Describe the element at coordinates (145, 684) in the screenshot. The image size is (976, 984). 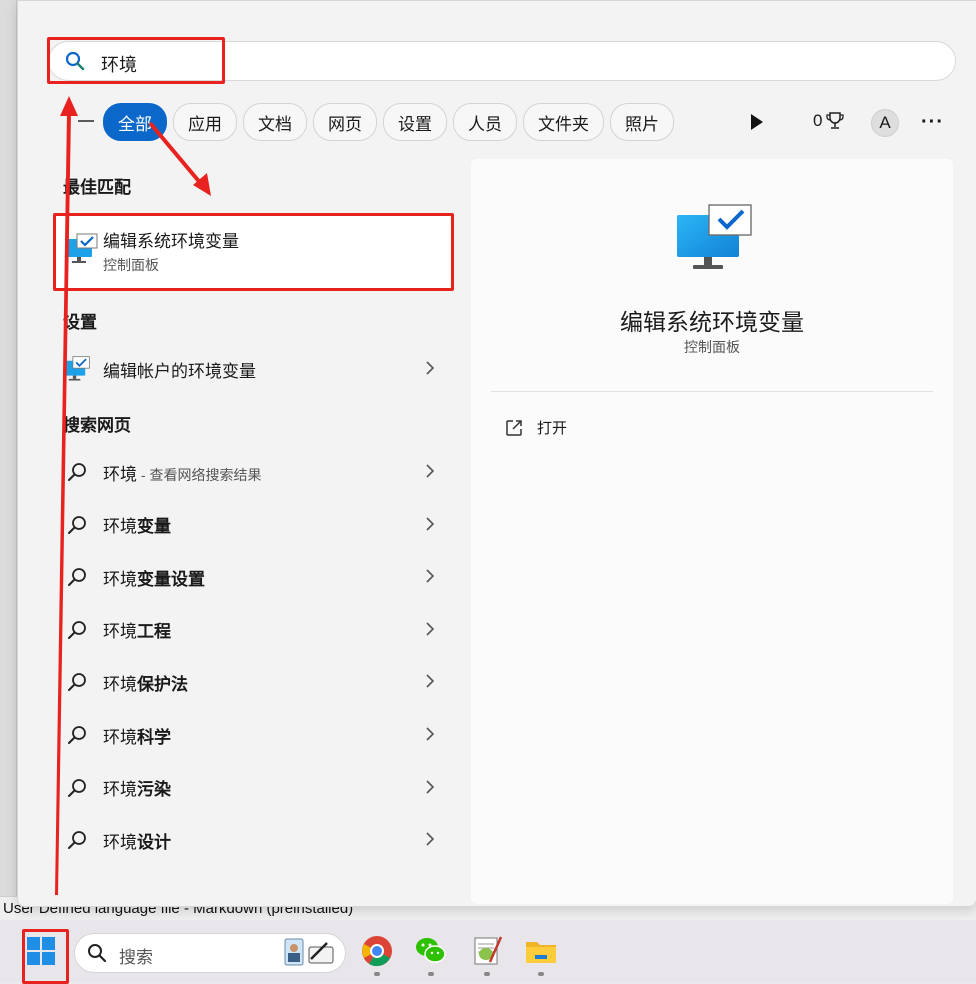
I see `web-result-label: 环境保护法` at that location.